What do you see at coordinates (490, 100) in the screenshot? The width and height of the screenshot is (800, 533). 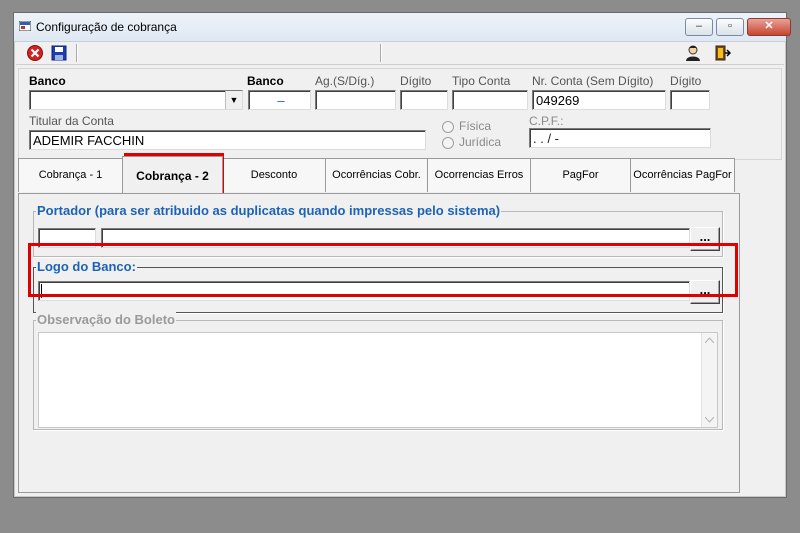 I see `tipo-conta-field` at bounding box center [490, 100].